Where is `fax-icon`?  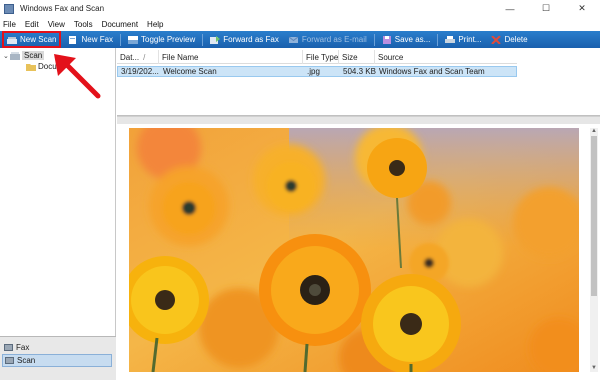 fax-icon is located at coordinates (8, 347).